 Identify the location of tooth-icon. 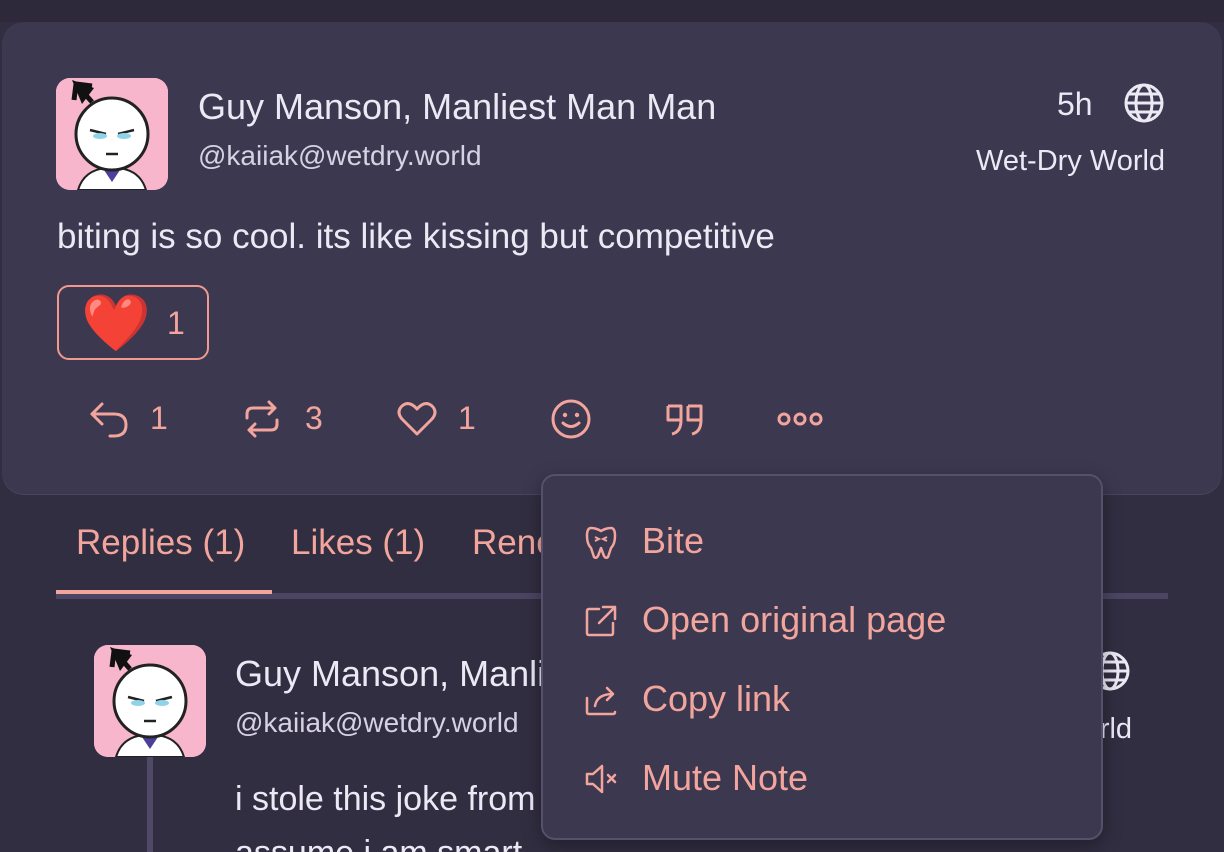
(601, 543).